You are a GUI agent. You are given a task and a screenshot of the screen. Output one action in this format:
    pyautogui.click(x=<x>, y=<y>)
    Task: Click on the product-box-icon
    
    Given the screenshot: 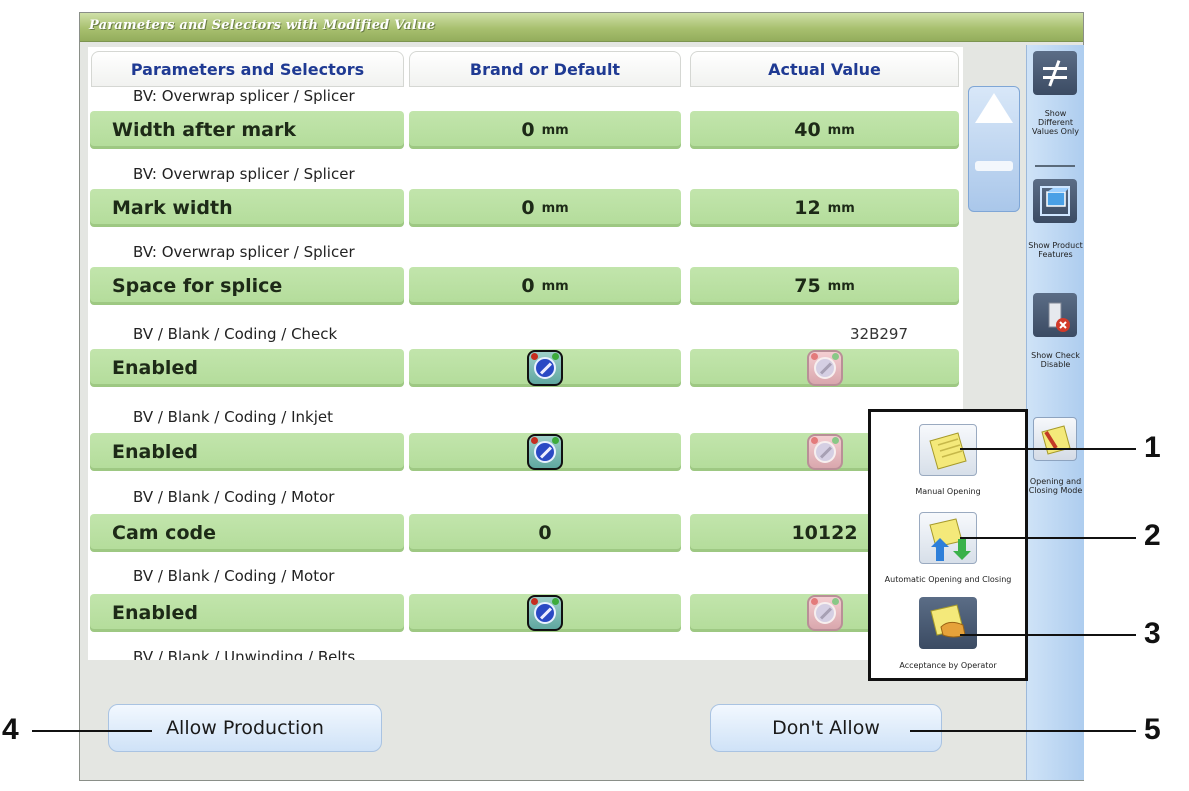 What is the action you would take?
    pyautogui.click(x=1055, y=201)
    